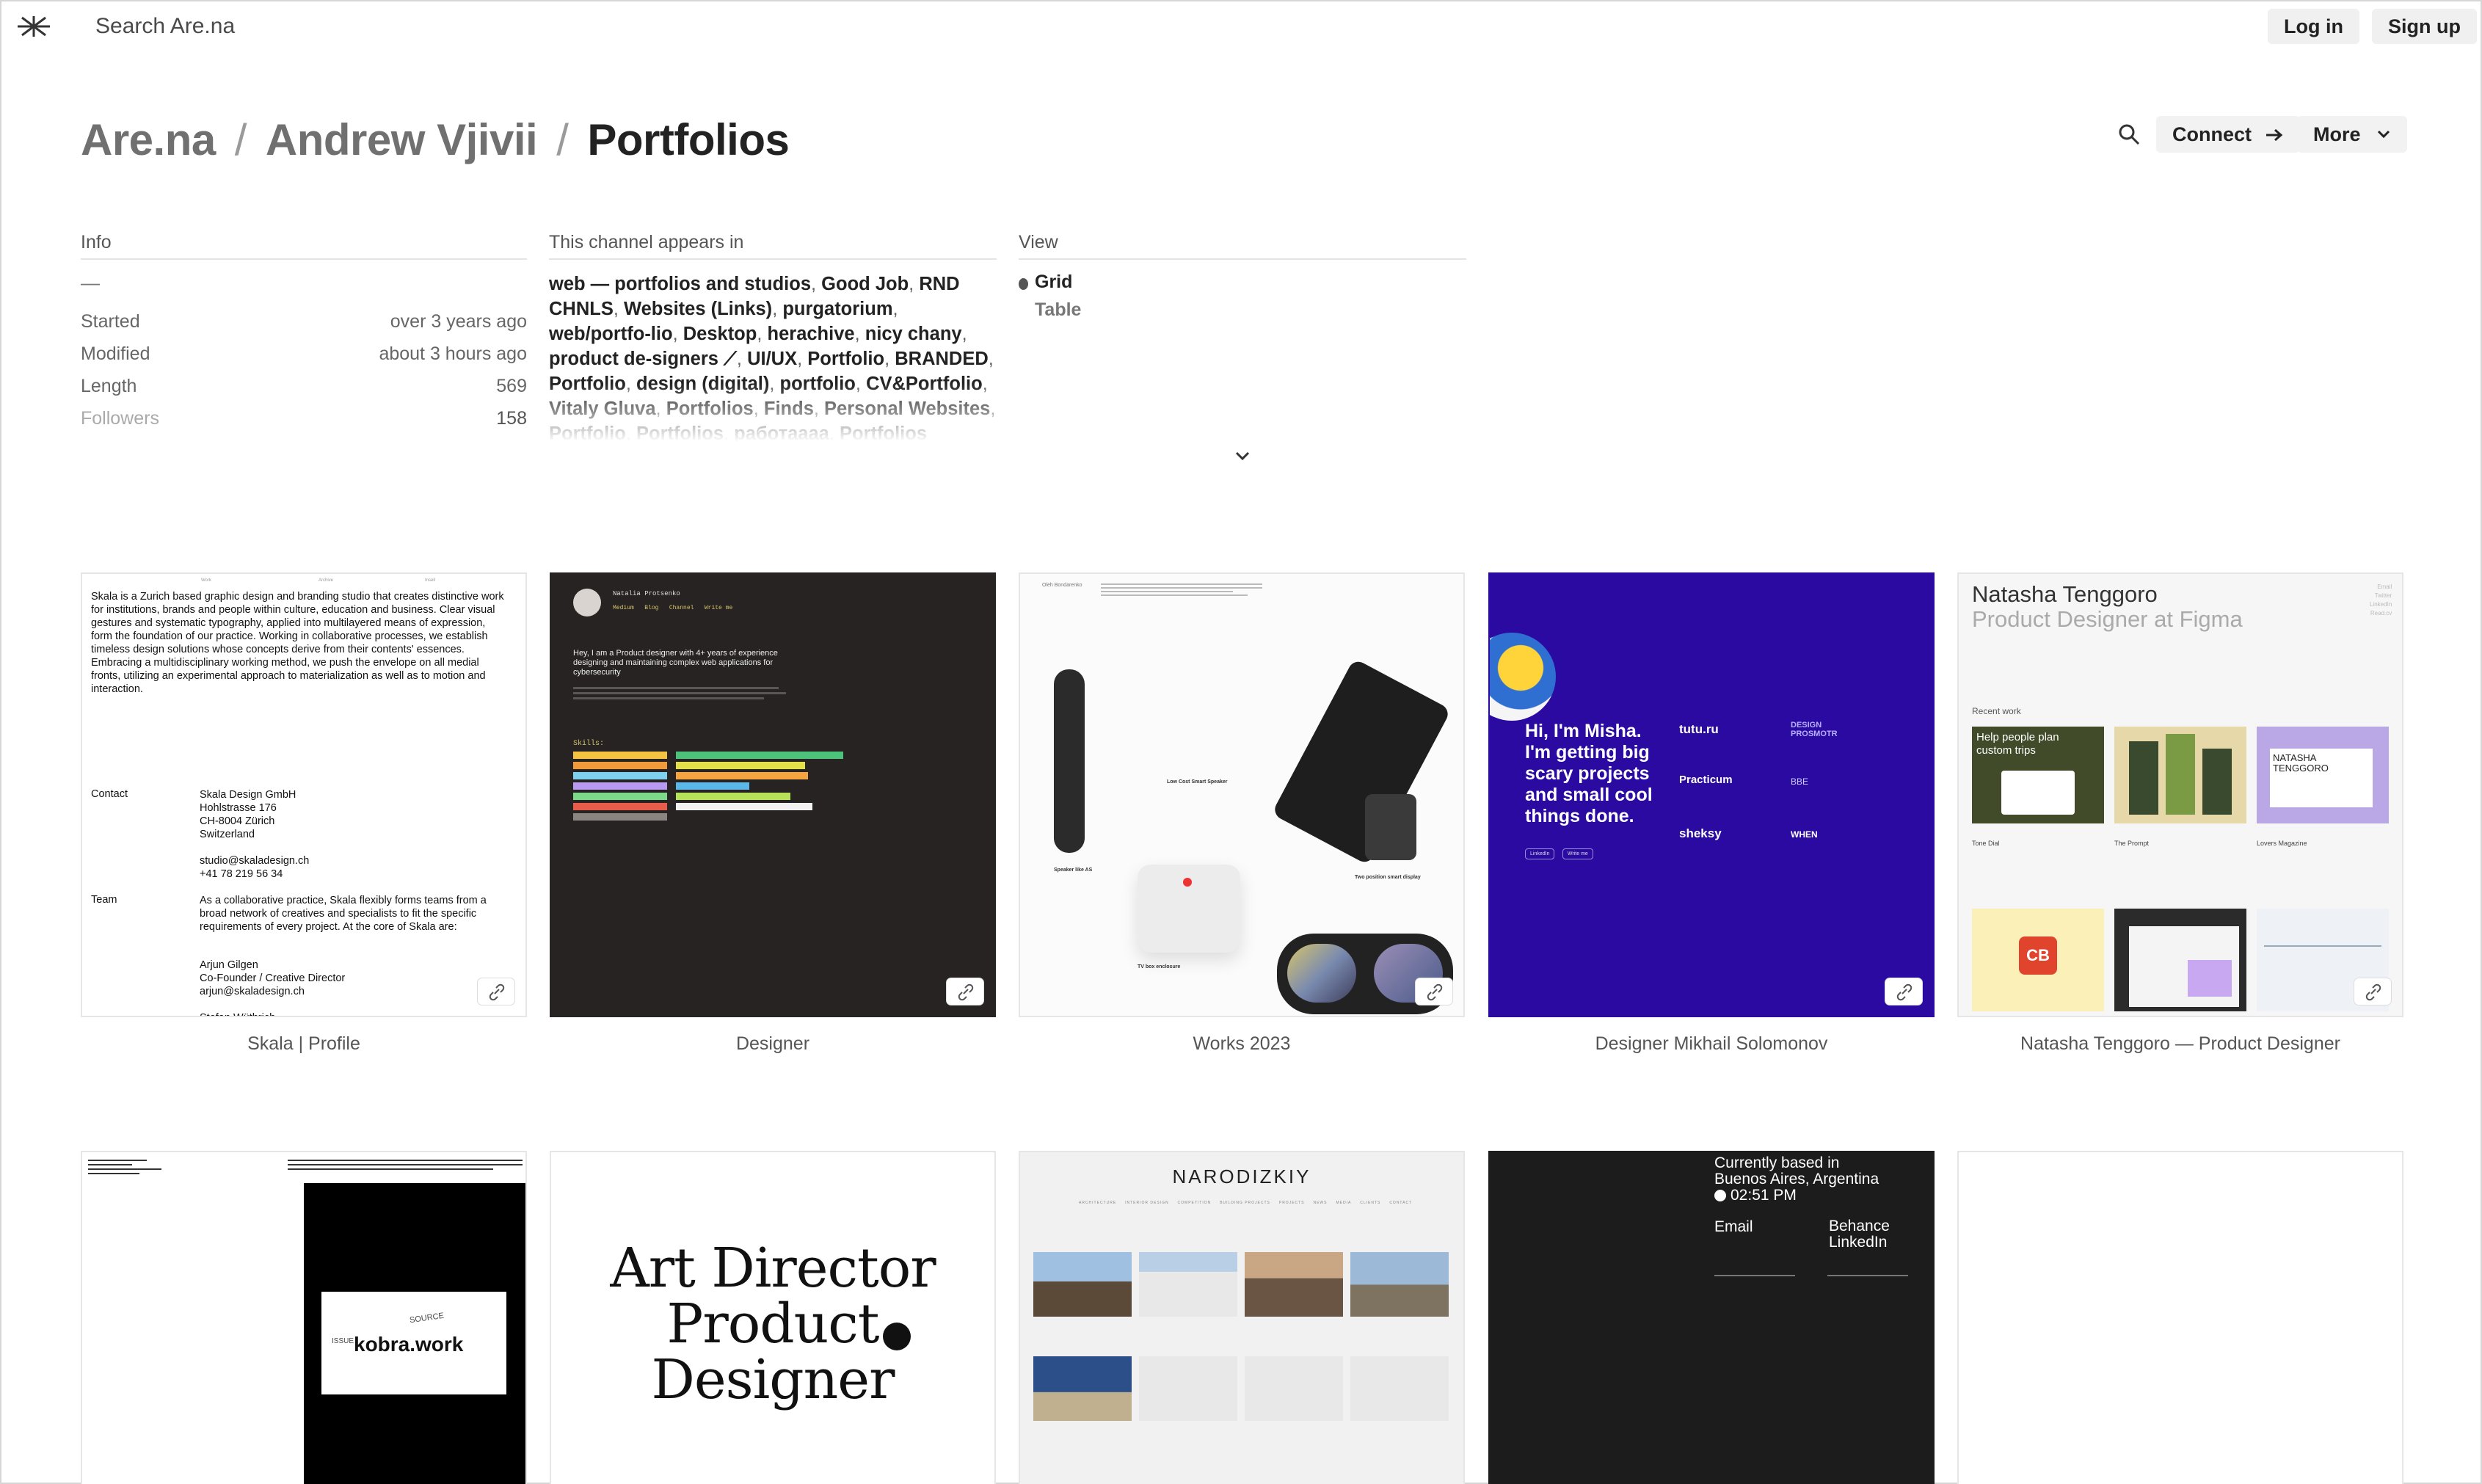  What do you see at coordinates (1147, 1203) in the screenshot?
I see `thumb-text: INTERIOR DESIGN` at bounding box center [1147, 1203].